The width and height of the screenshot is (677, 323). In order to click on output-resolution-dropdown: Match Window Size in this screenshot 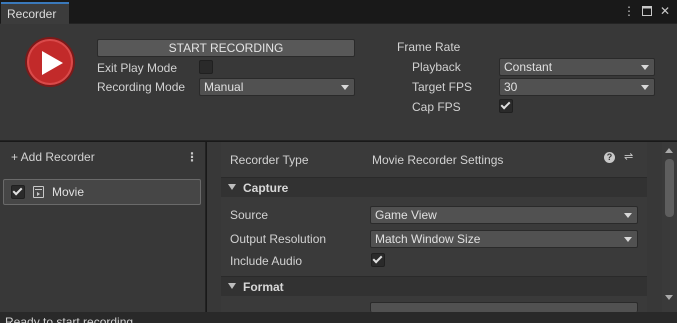, I will do `click(504, 239)`.